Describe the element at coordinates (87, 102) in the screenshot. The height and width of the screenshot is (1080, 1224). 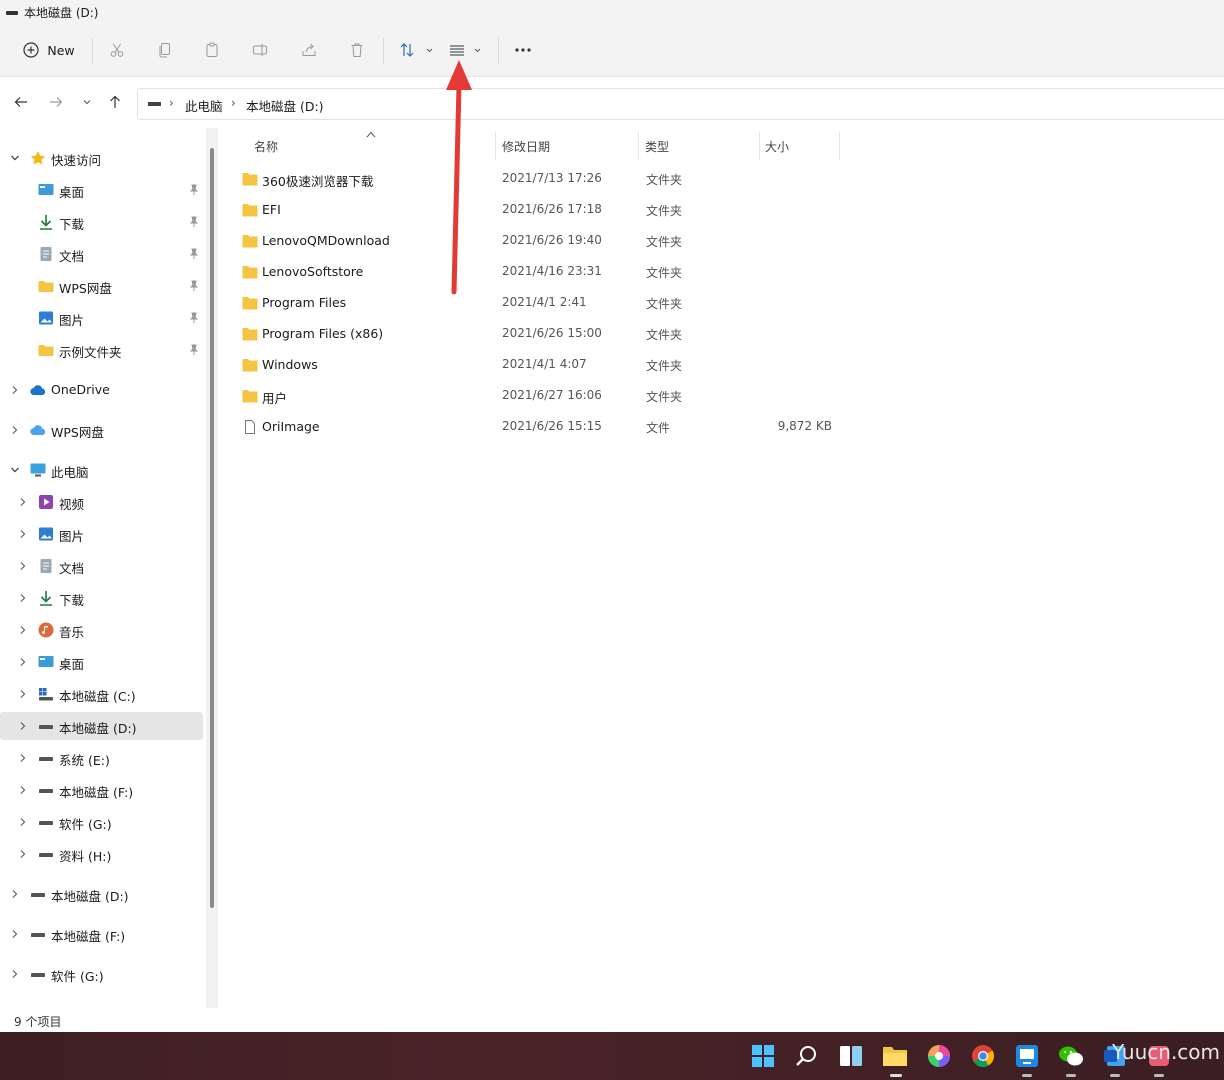
I see `recent-locations-button` at that location.